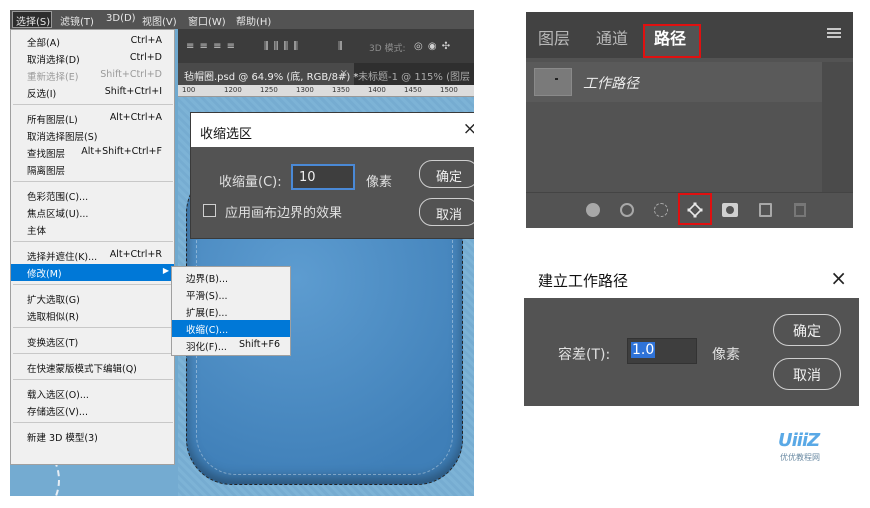  Describe the element at coordinates (323, 177) in the screenshot. I see `contract-amount-input: 10` at that location.